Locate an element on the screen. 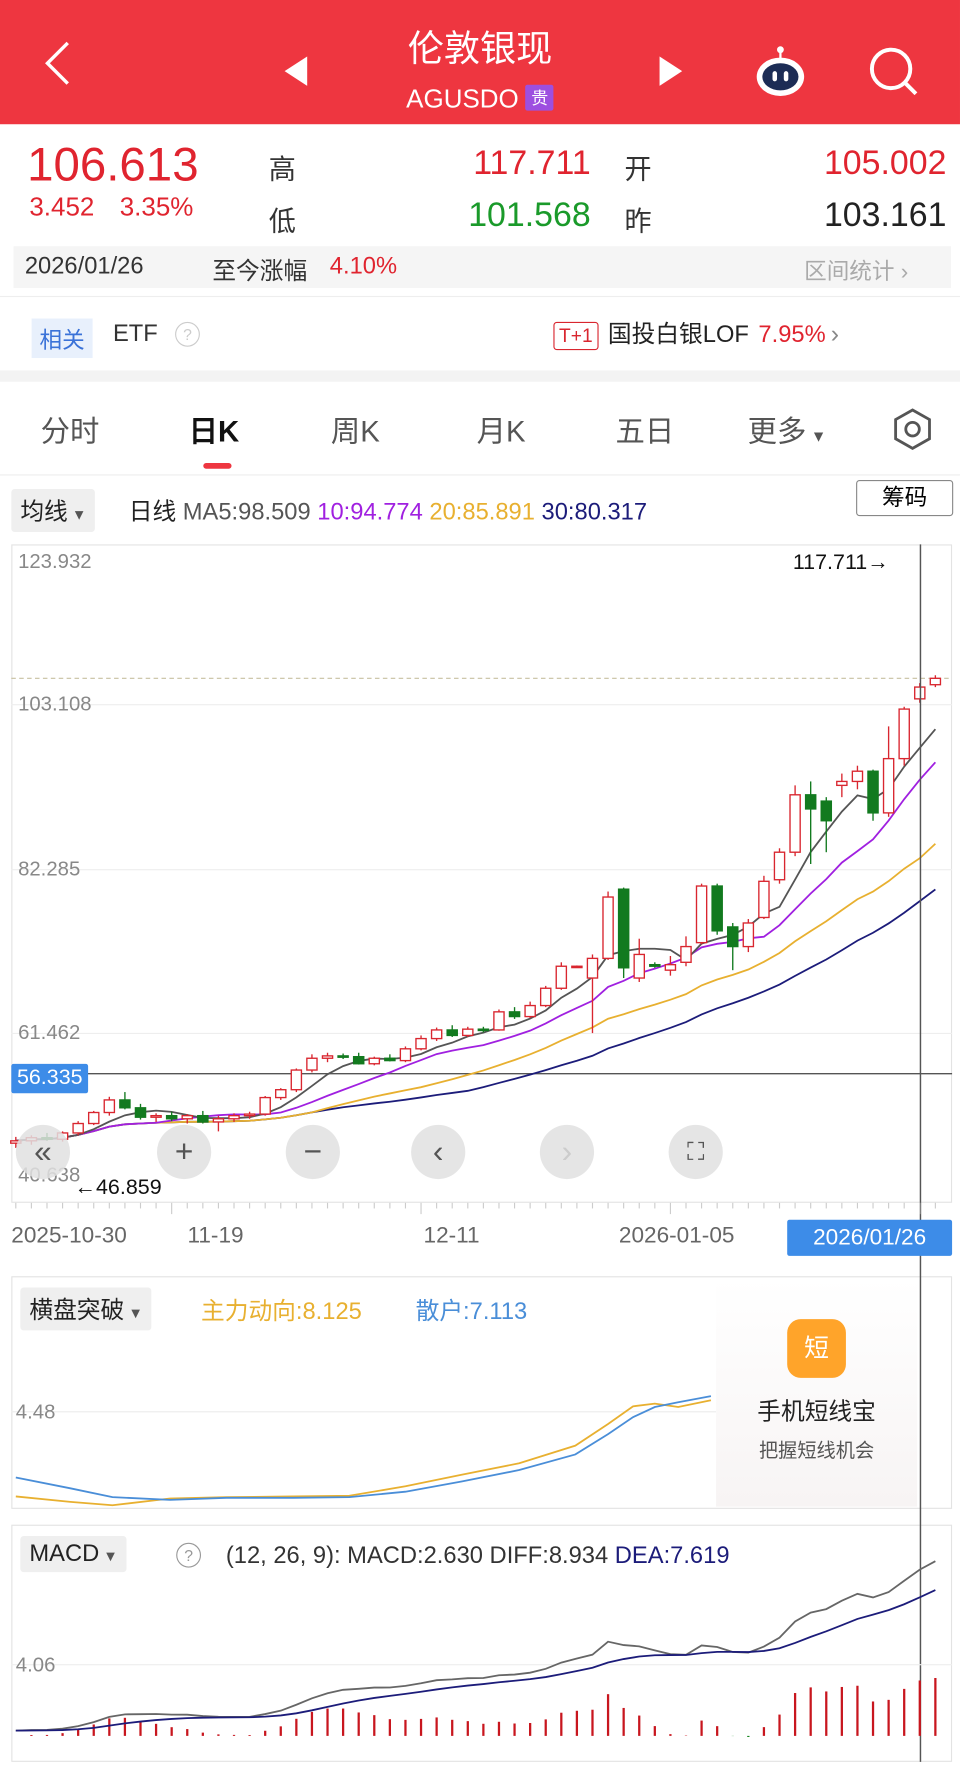 The width and height of the screenshot is (960, 1770). diff-line is located at coordinates (475, 1646).